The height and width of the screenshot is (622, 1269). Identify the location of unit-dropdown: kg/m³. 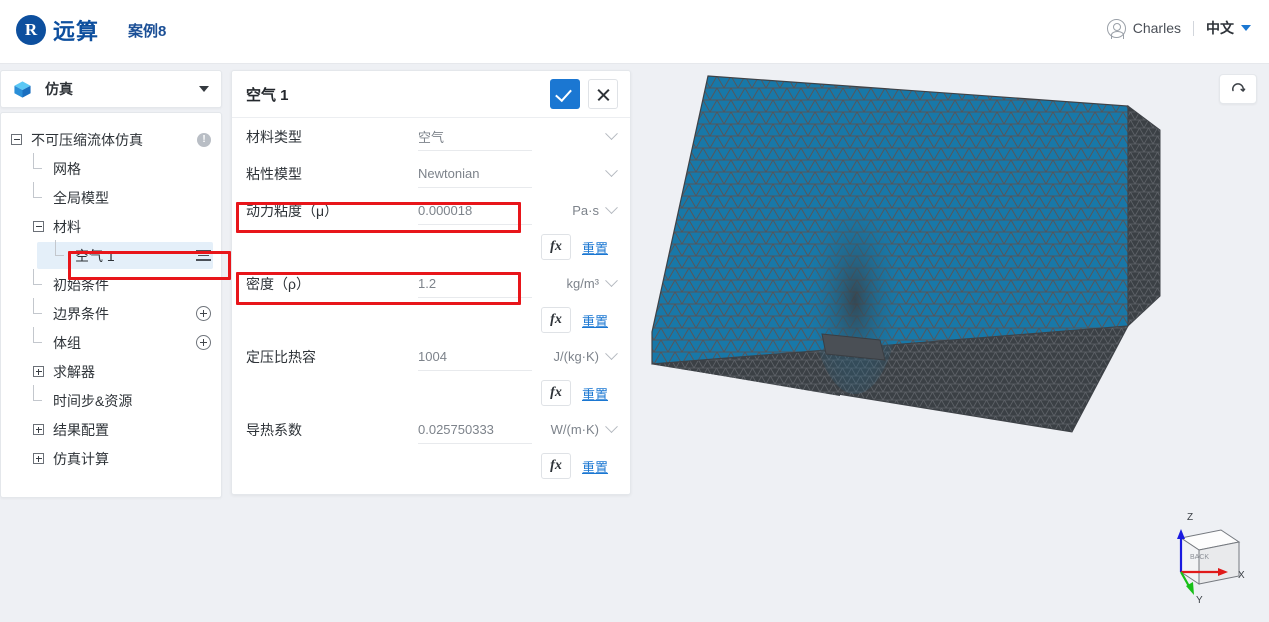
(575, 282).